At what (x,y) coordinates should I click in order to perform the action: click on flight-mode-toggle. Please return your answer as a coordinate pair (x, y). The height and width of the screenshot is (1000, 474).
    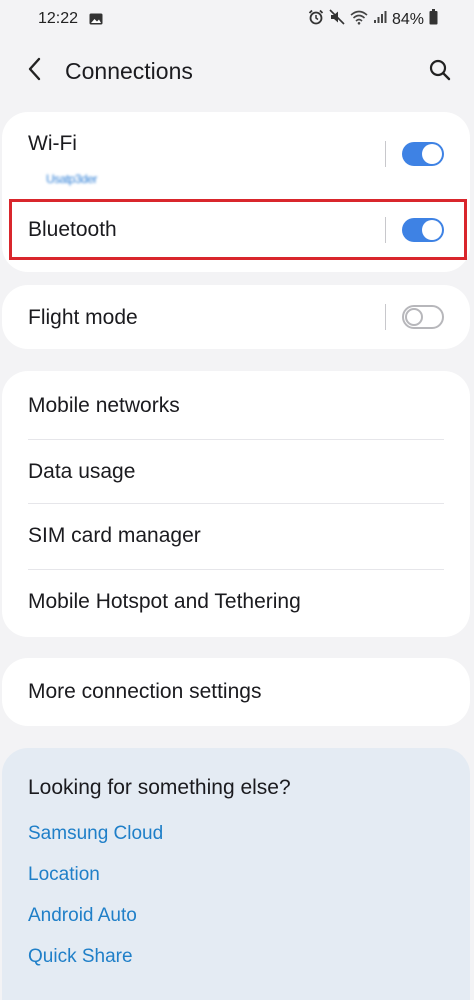
    Looking at the image, I should click on (423, 317).